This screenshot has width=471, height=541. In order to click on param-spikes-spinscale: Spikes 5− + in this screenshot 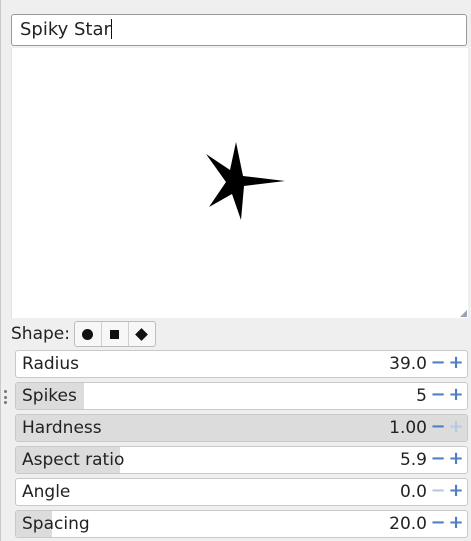, I will do `click(241, 396)`.